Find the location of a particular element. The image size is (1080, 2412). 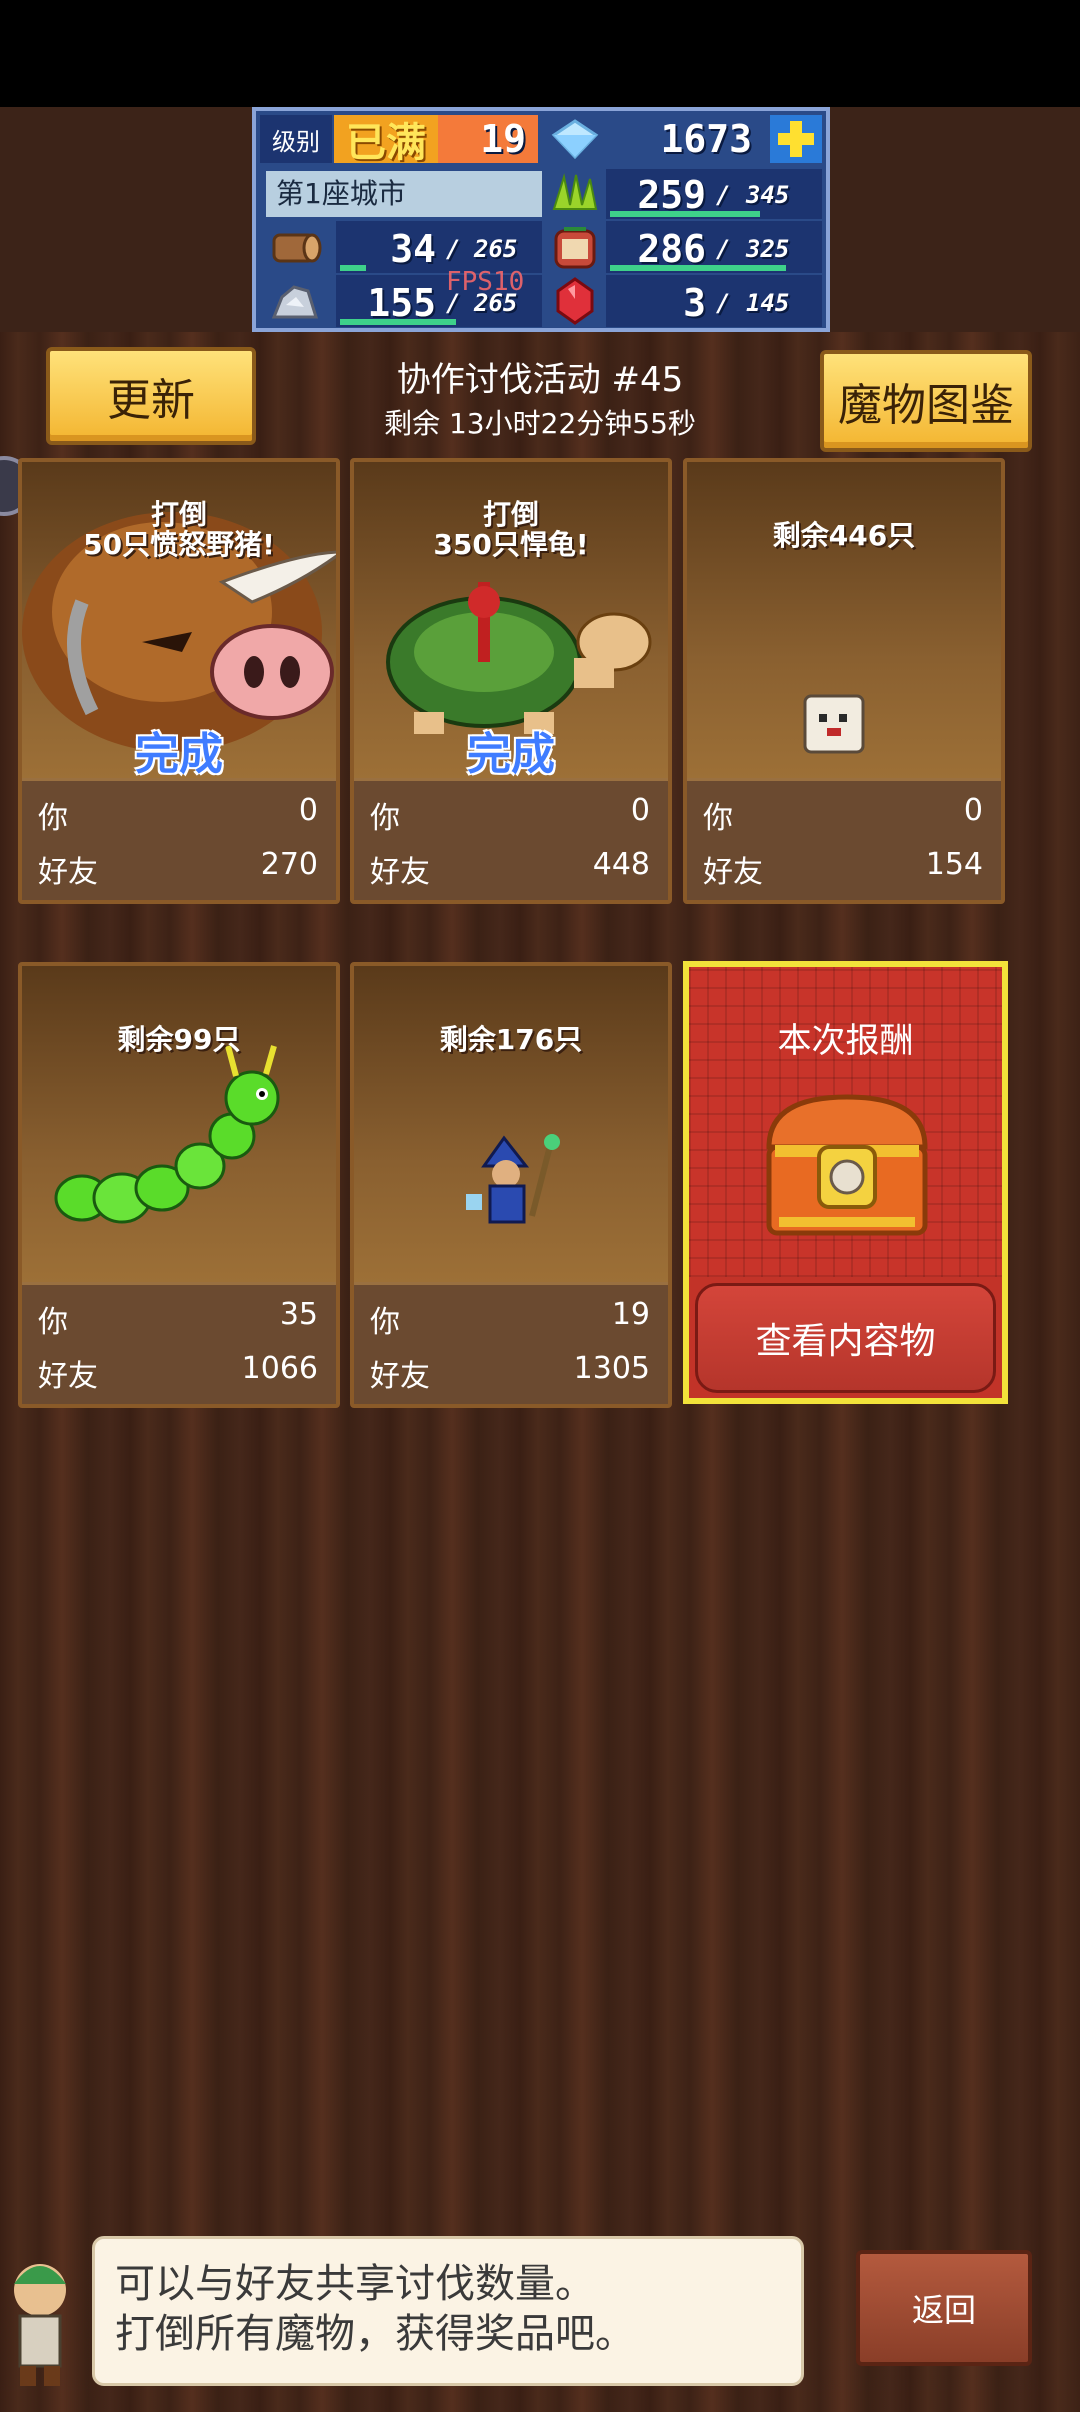

card-title: 剩余99只 is located at coordinates (179, 1039).